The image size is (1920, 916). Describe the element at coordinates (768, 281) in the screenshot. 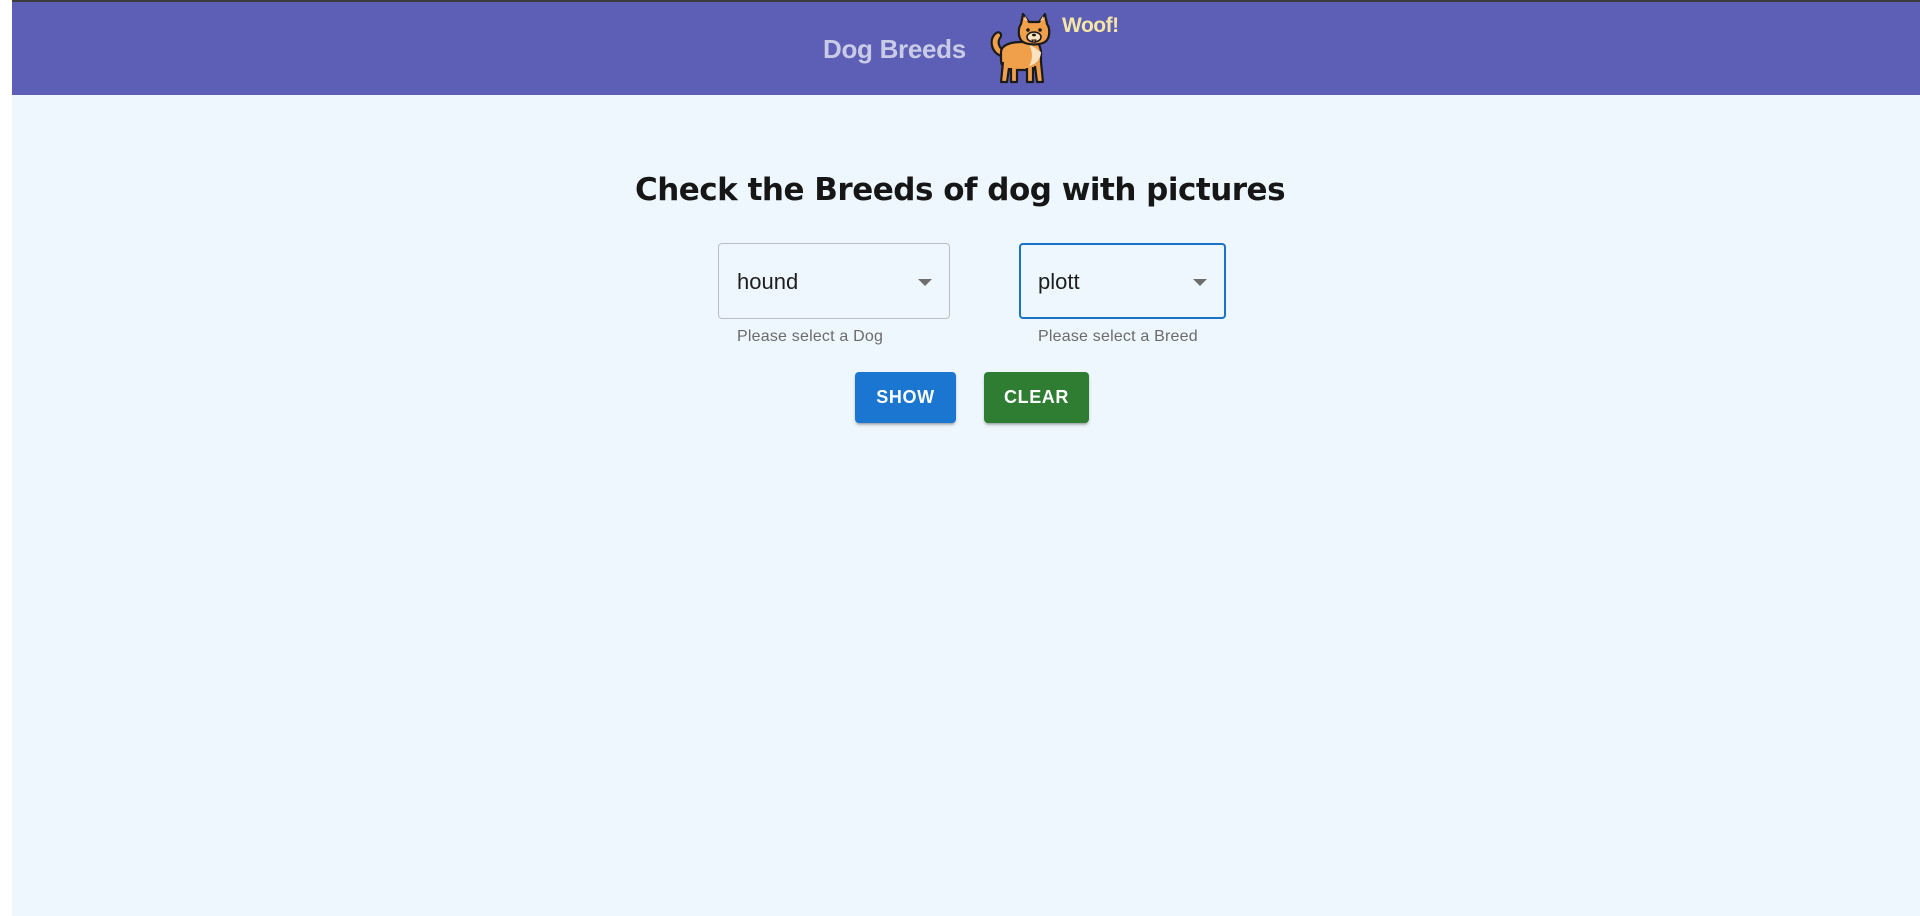

I see `dog-select-value: hound` at that location.